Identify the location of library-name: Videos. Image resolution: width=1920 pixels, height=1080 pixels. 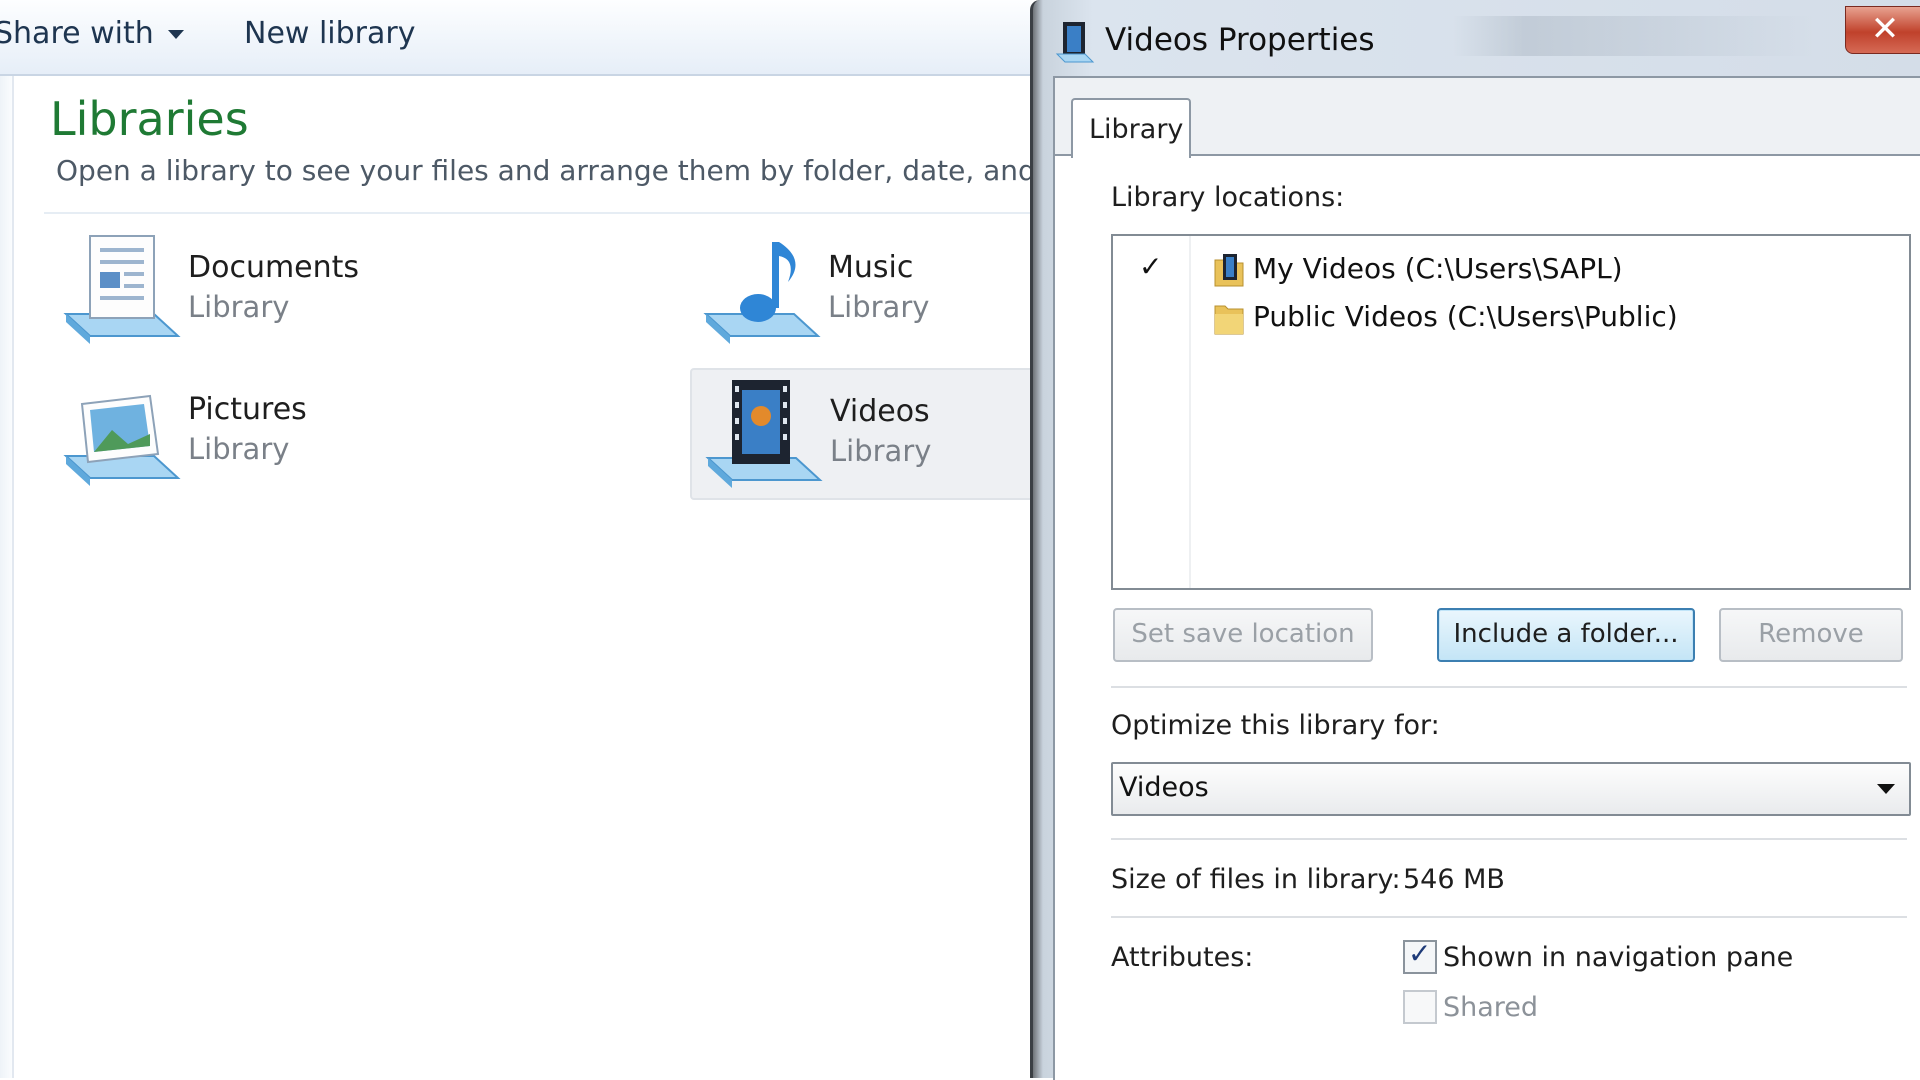
(880, 411).